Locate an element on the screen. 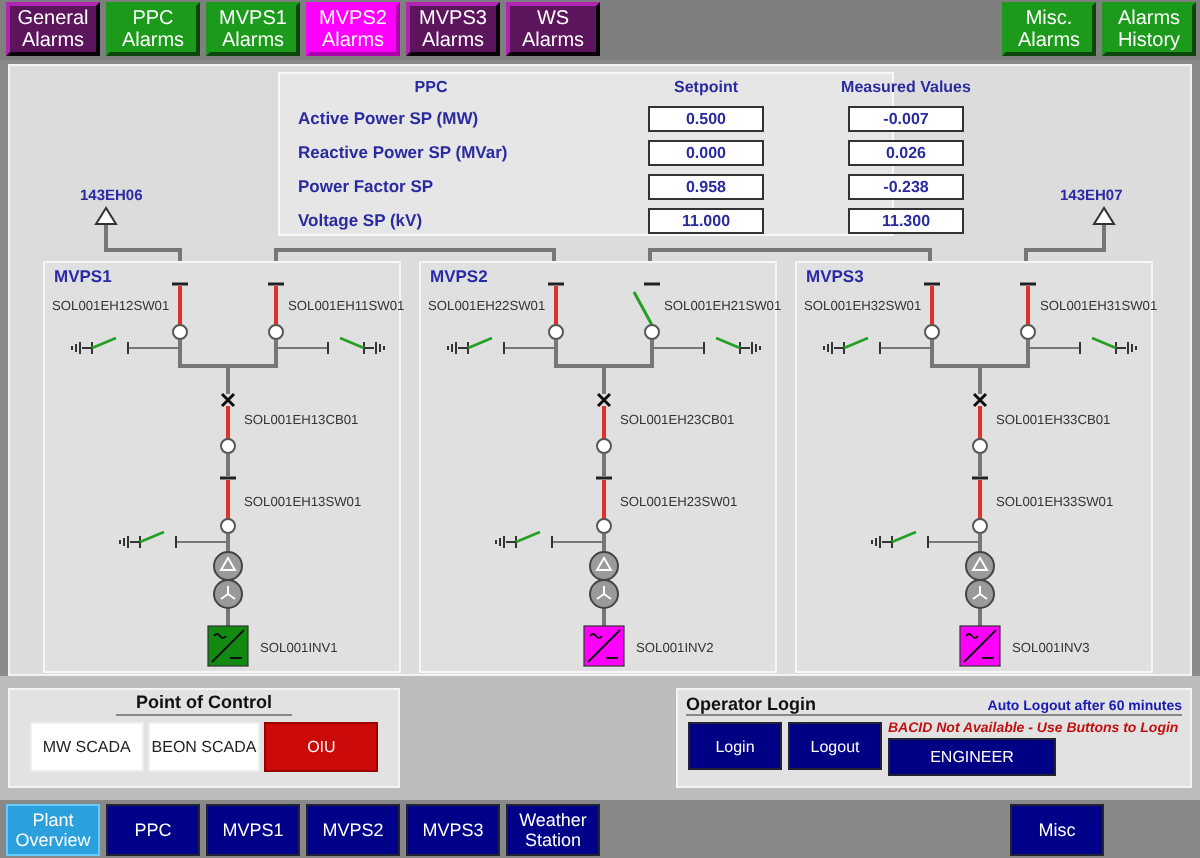 Image resolution: width=1200 pixels, height=858 pixels. control-option: MW SCADA is located at coordinates (87, 747).